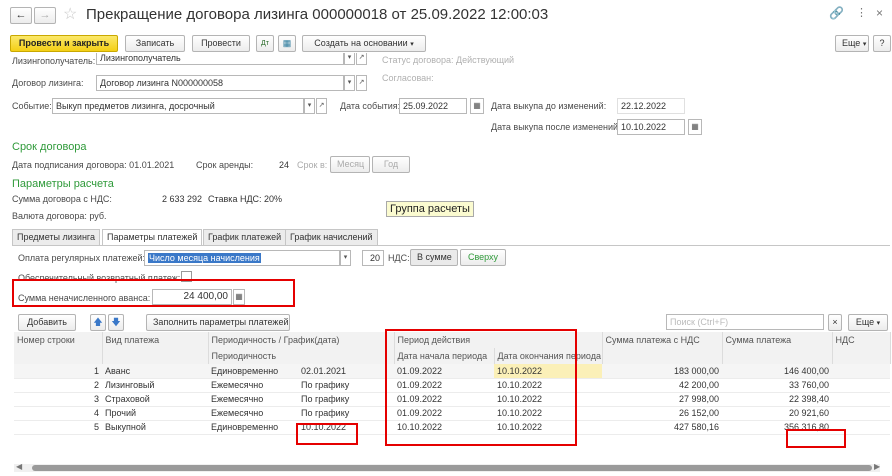 The width and height of the screenshot is (892, 476). Describe the element at coordinates (220, 83) in the screenshot. I see `contract-field: Договор лизинга N000000058` at that location.